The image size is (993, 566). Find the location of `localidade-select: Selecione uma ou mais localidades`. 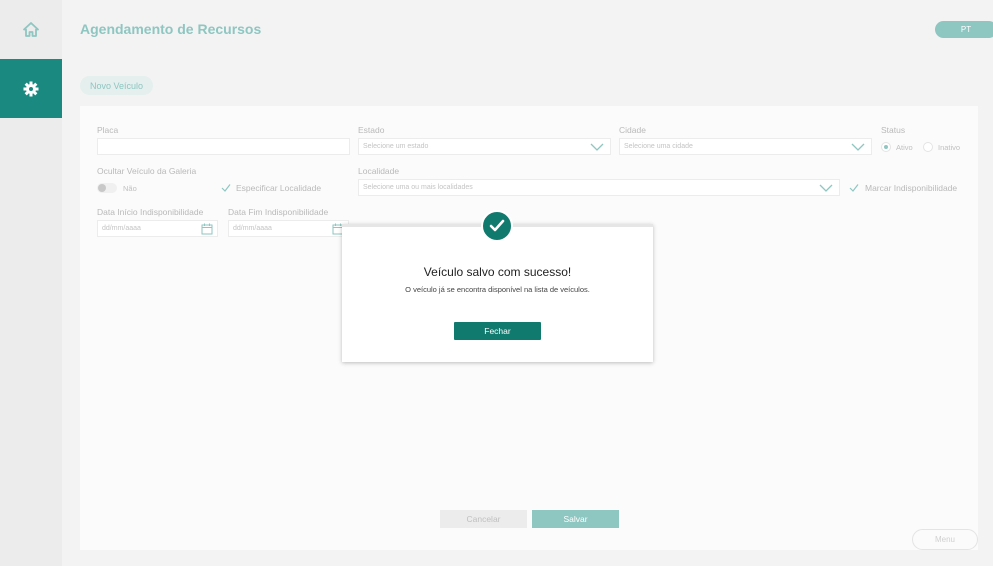

localidade-select: Selecione uma ou mais localidades is located at coordinates (599, 187).